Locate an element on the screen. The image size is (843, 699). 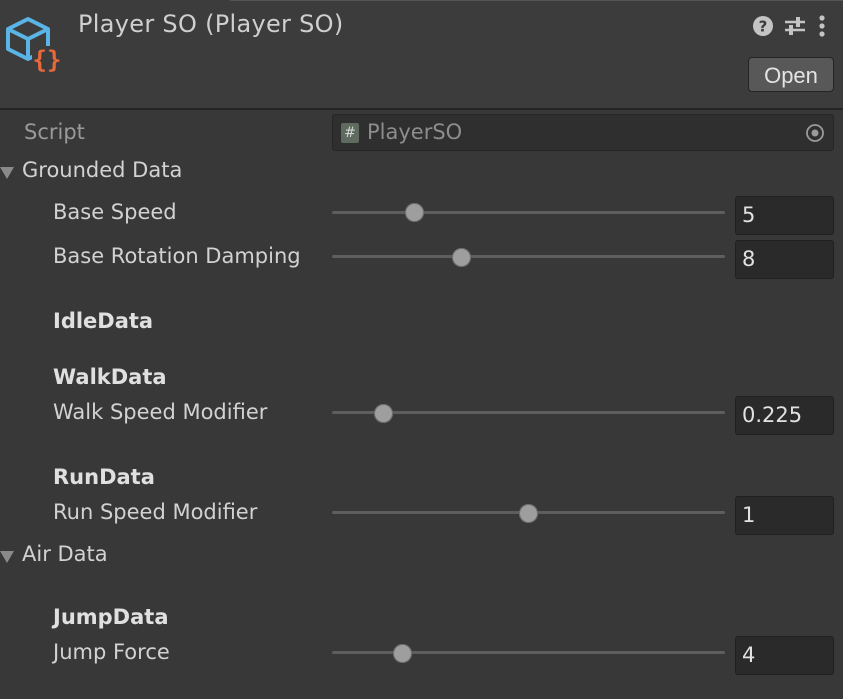
header-divider is located at coordinates (536, 0).